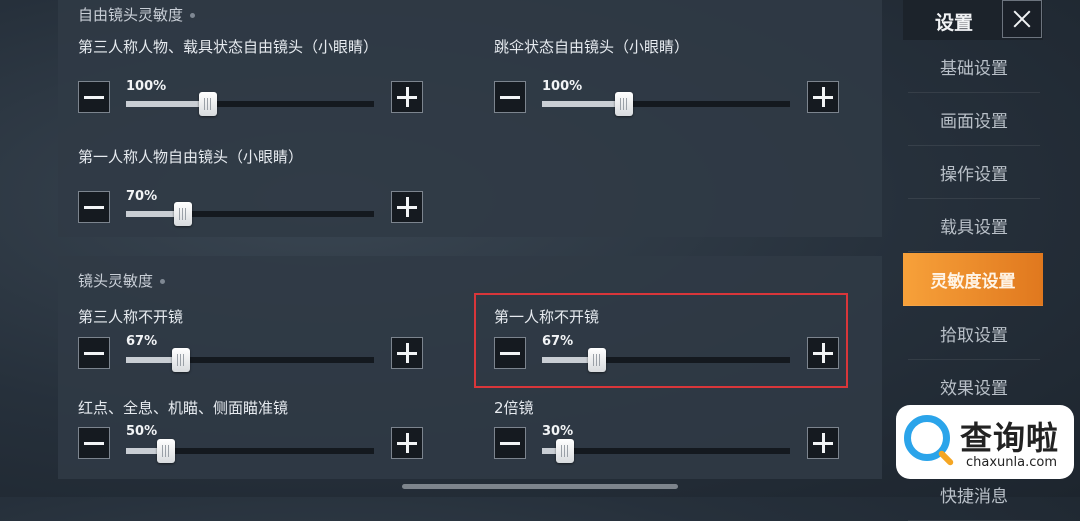 The height and width of the screenshot is (521, 1080). What do you see at coordinates (973, 279) in the screenshot?
I see `sidebar-item-sensitivity: 灵敏度设置` at bounding box center [973, 279].